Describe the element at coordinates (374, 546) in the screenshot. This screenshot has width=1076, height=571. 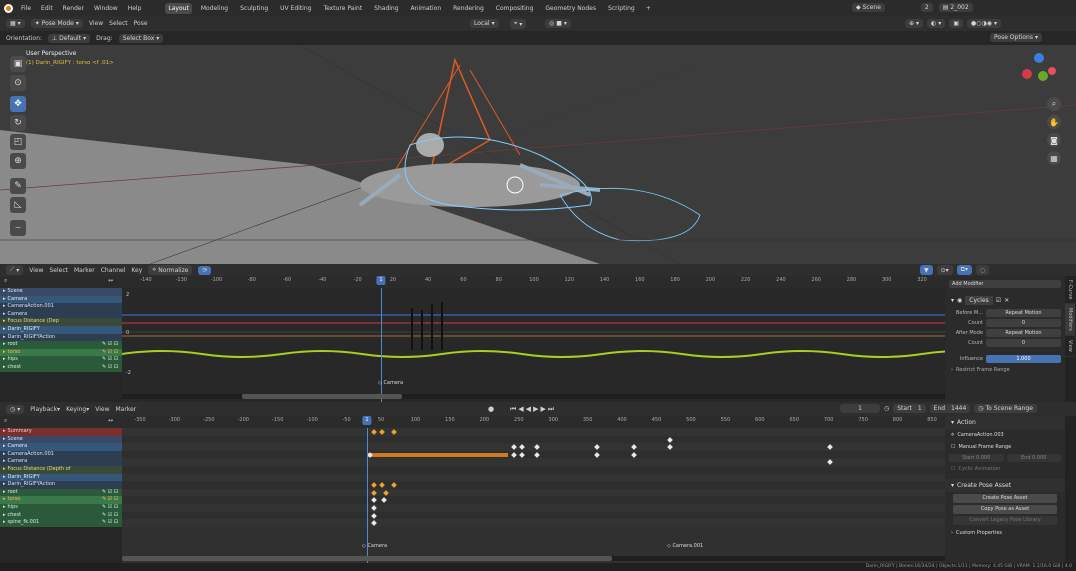
I see `marker-camera: ◇ Camera` at that location.